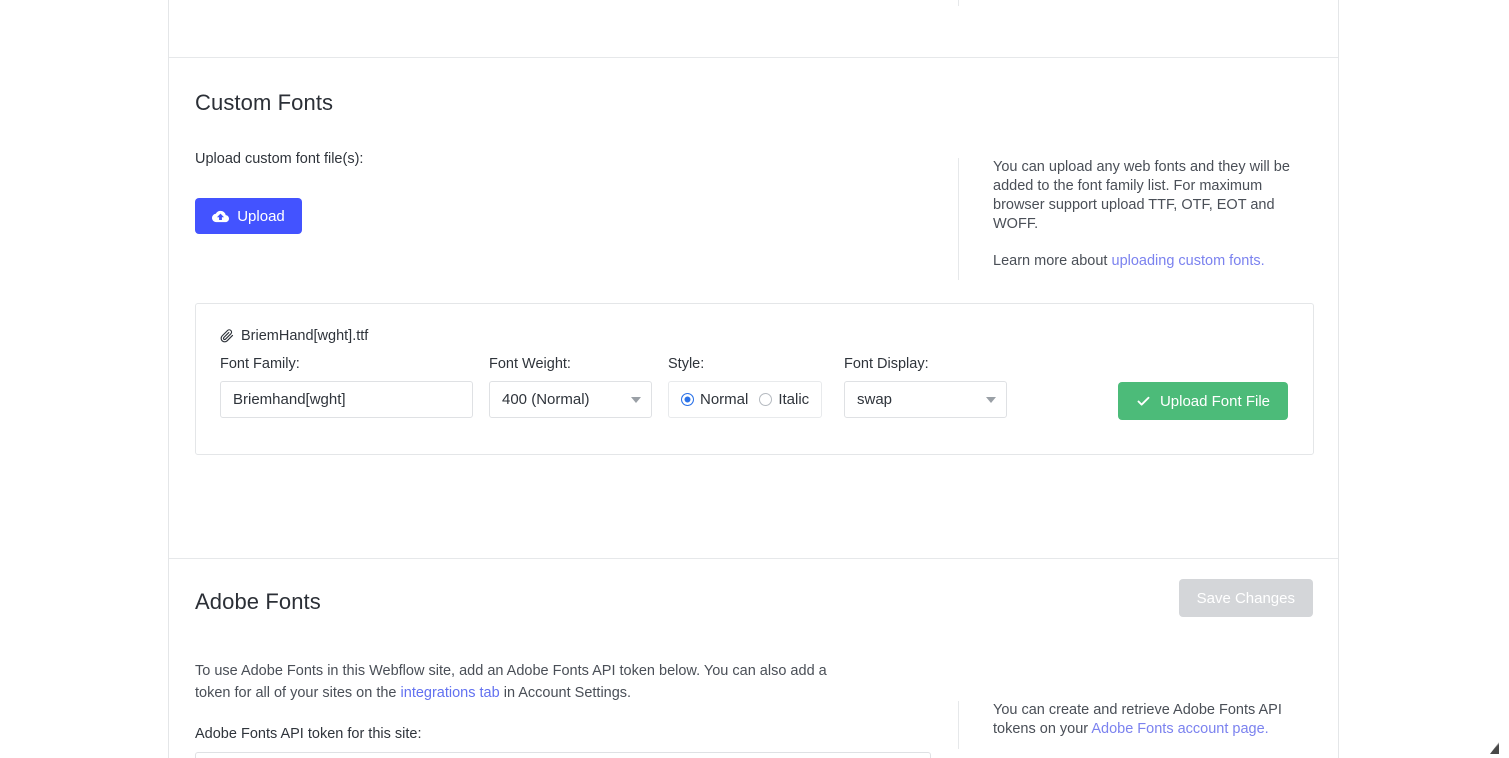 The image size is (1509, 758). I want to click on font-display-select-wrap: swap, so click(925, 399).